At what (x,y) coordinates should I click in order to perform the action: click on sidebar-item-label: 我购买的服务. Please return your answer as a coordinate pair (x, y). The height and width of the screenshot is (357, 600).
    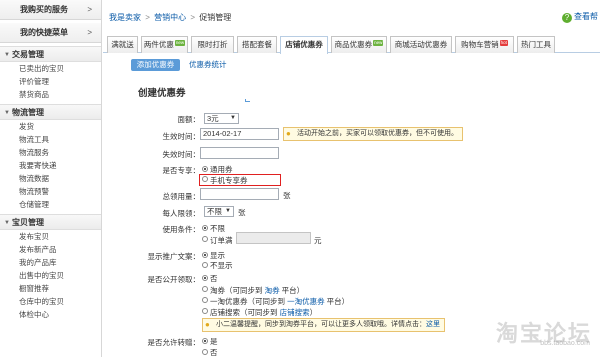
    Looking at the image, I should click on (44, 9).